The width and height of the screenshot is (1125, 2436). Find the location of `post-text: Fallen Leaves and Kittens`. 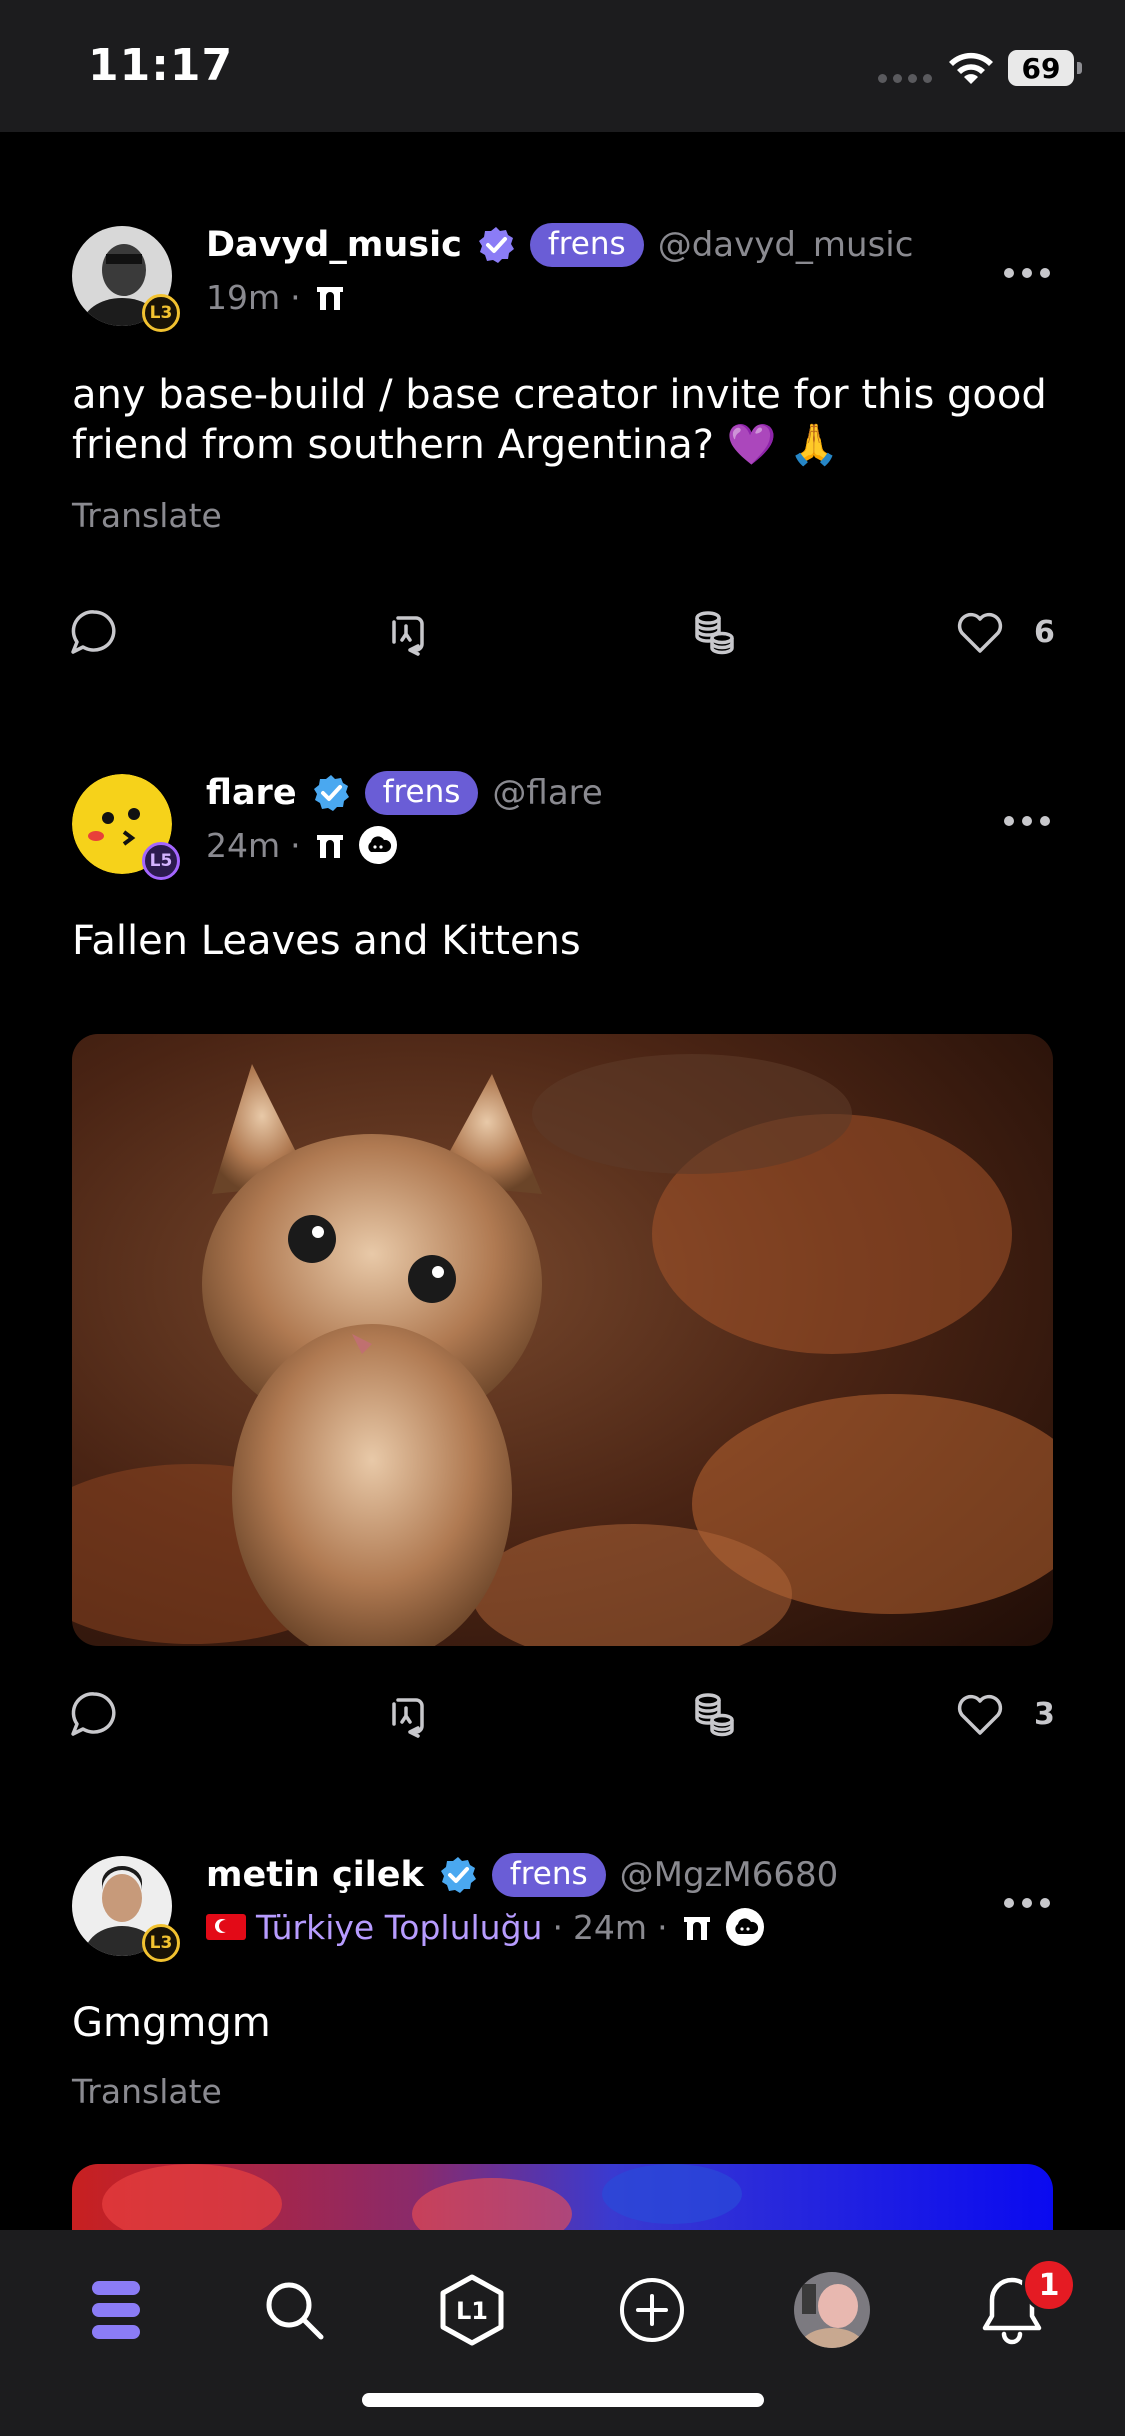

post-text: Fallen Leaves and Kittens is located at coordinates (326, 941).